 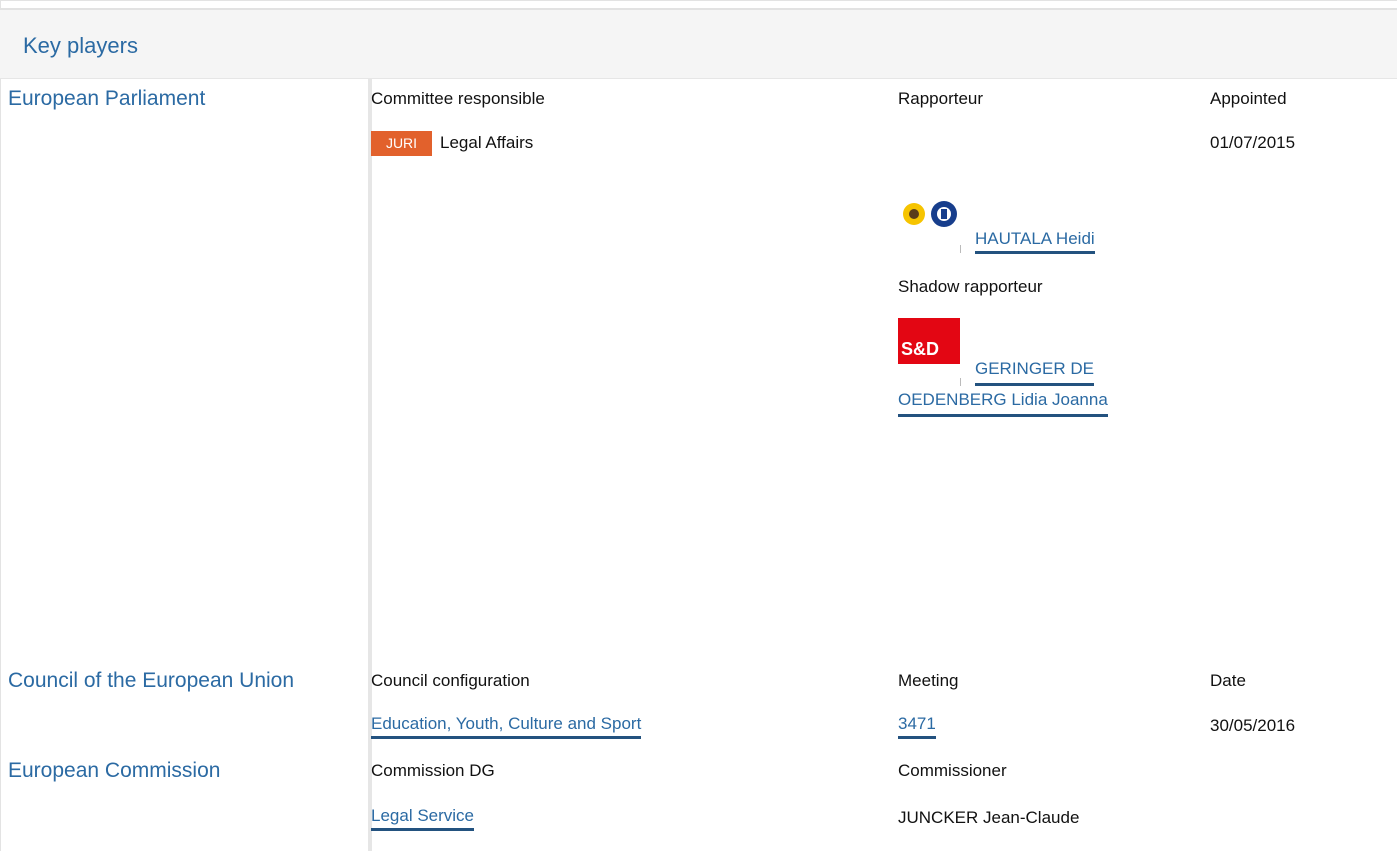 What do you see at coordinates (698, 43) in the screenshot?
I see `section-header: Key players` at bounding box center [698, 43].